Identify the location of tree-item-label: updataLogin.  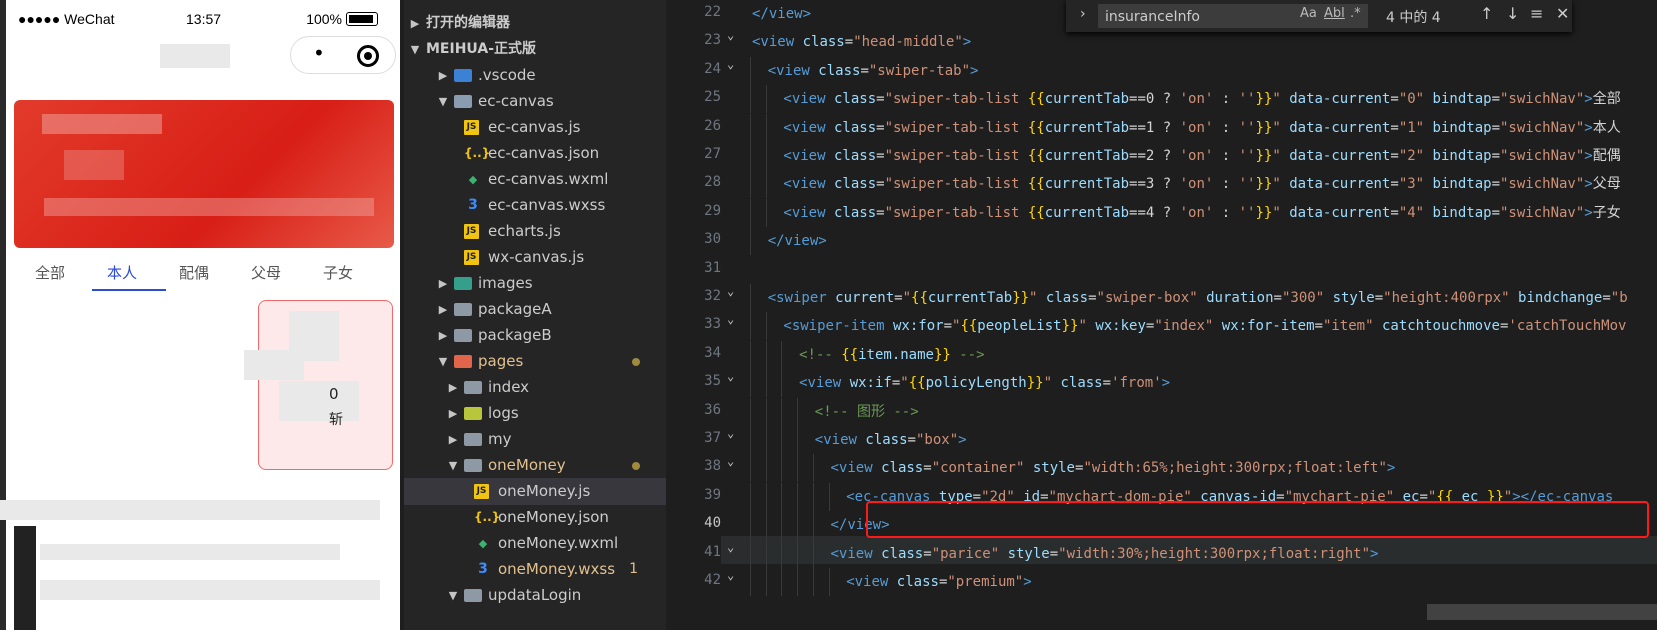
(535, 595).